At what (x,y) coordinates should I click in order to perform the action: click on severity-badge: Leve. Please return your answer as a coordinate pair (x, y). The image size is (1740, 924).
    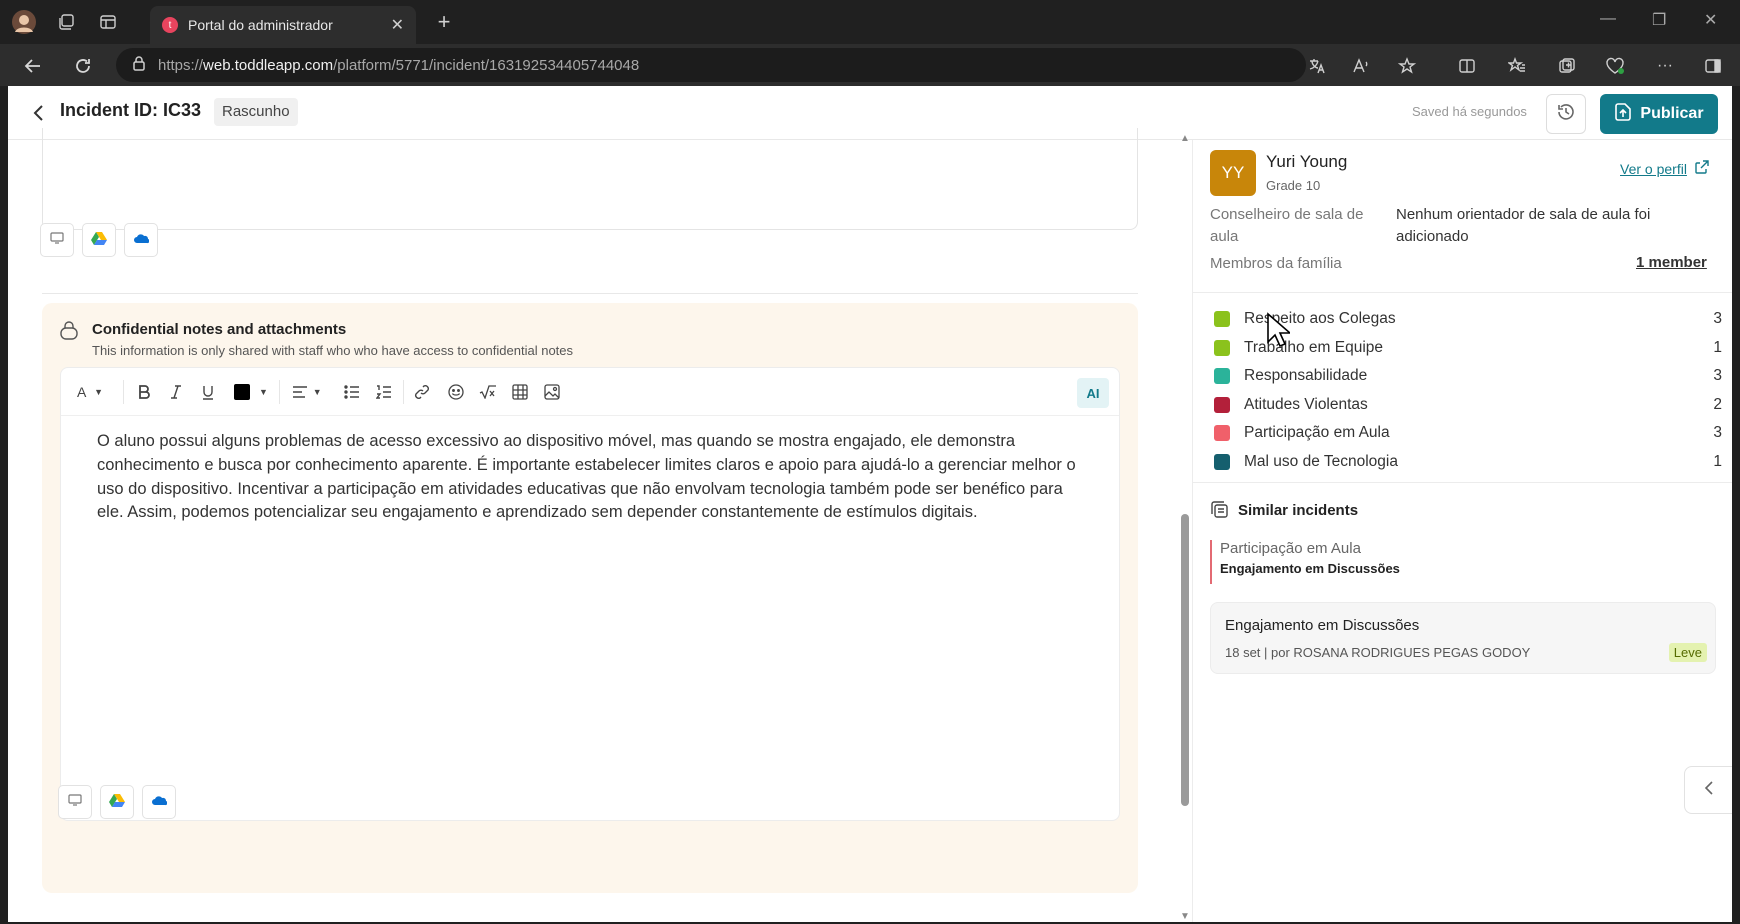
    Looking at the image, I should click on (1687, 652).